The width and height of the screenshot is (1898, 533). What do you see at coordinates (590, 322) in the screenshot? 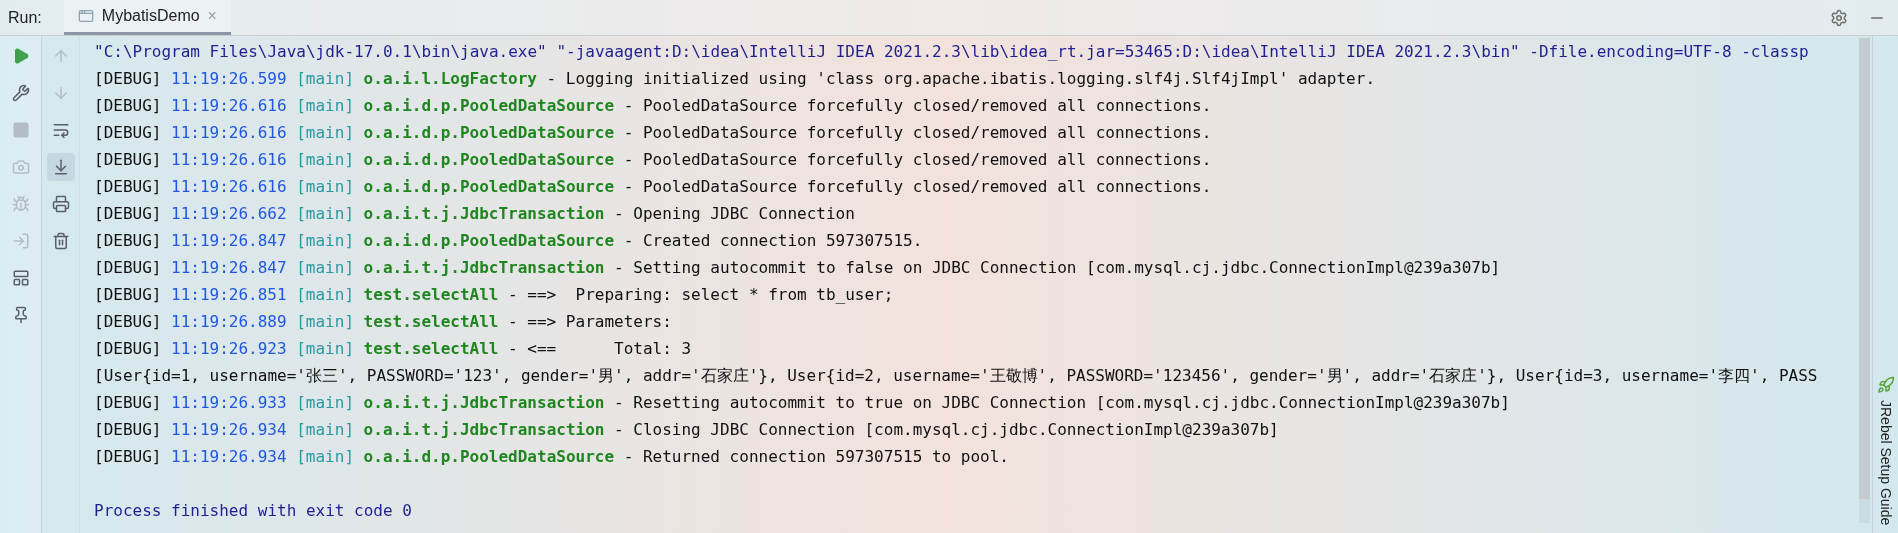
I see `log-message: - ==> Parameters:` at bounding box center [590, 322].